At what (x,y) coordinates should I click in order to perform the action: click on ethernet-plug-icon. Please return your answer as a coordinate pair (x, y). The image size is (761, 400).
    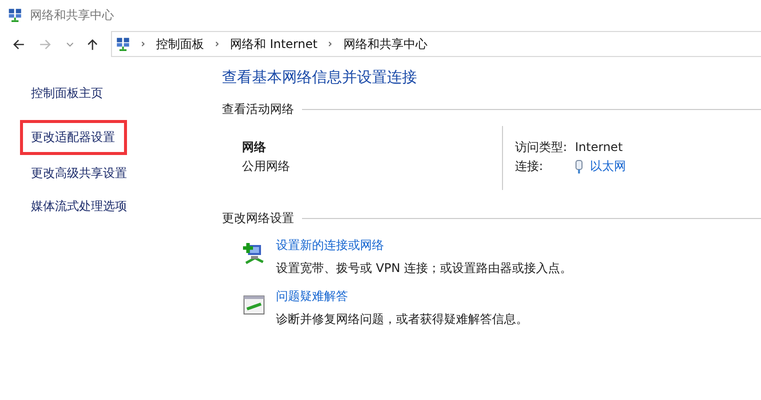
    Looking at the image, I should click on (579, 167).